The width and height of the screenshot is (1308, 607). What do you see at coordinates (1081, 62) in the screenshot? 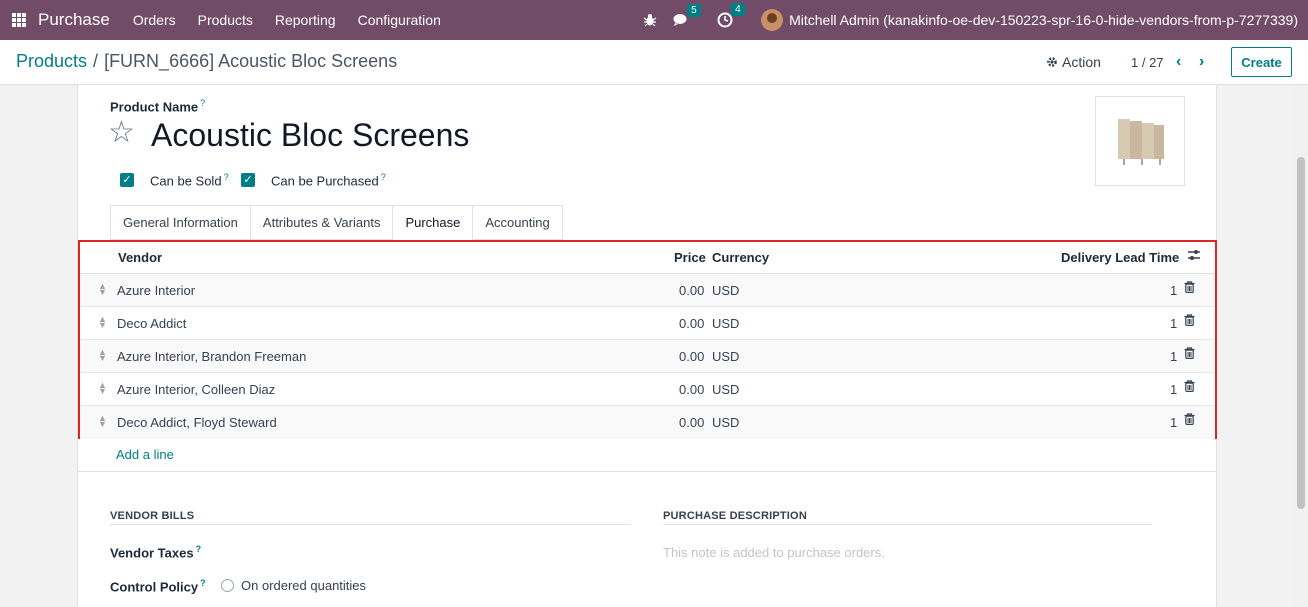
I see `action-label: Action` at bounding box center [1081, 62].